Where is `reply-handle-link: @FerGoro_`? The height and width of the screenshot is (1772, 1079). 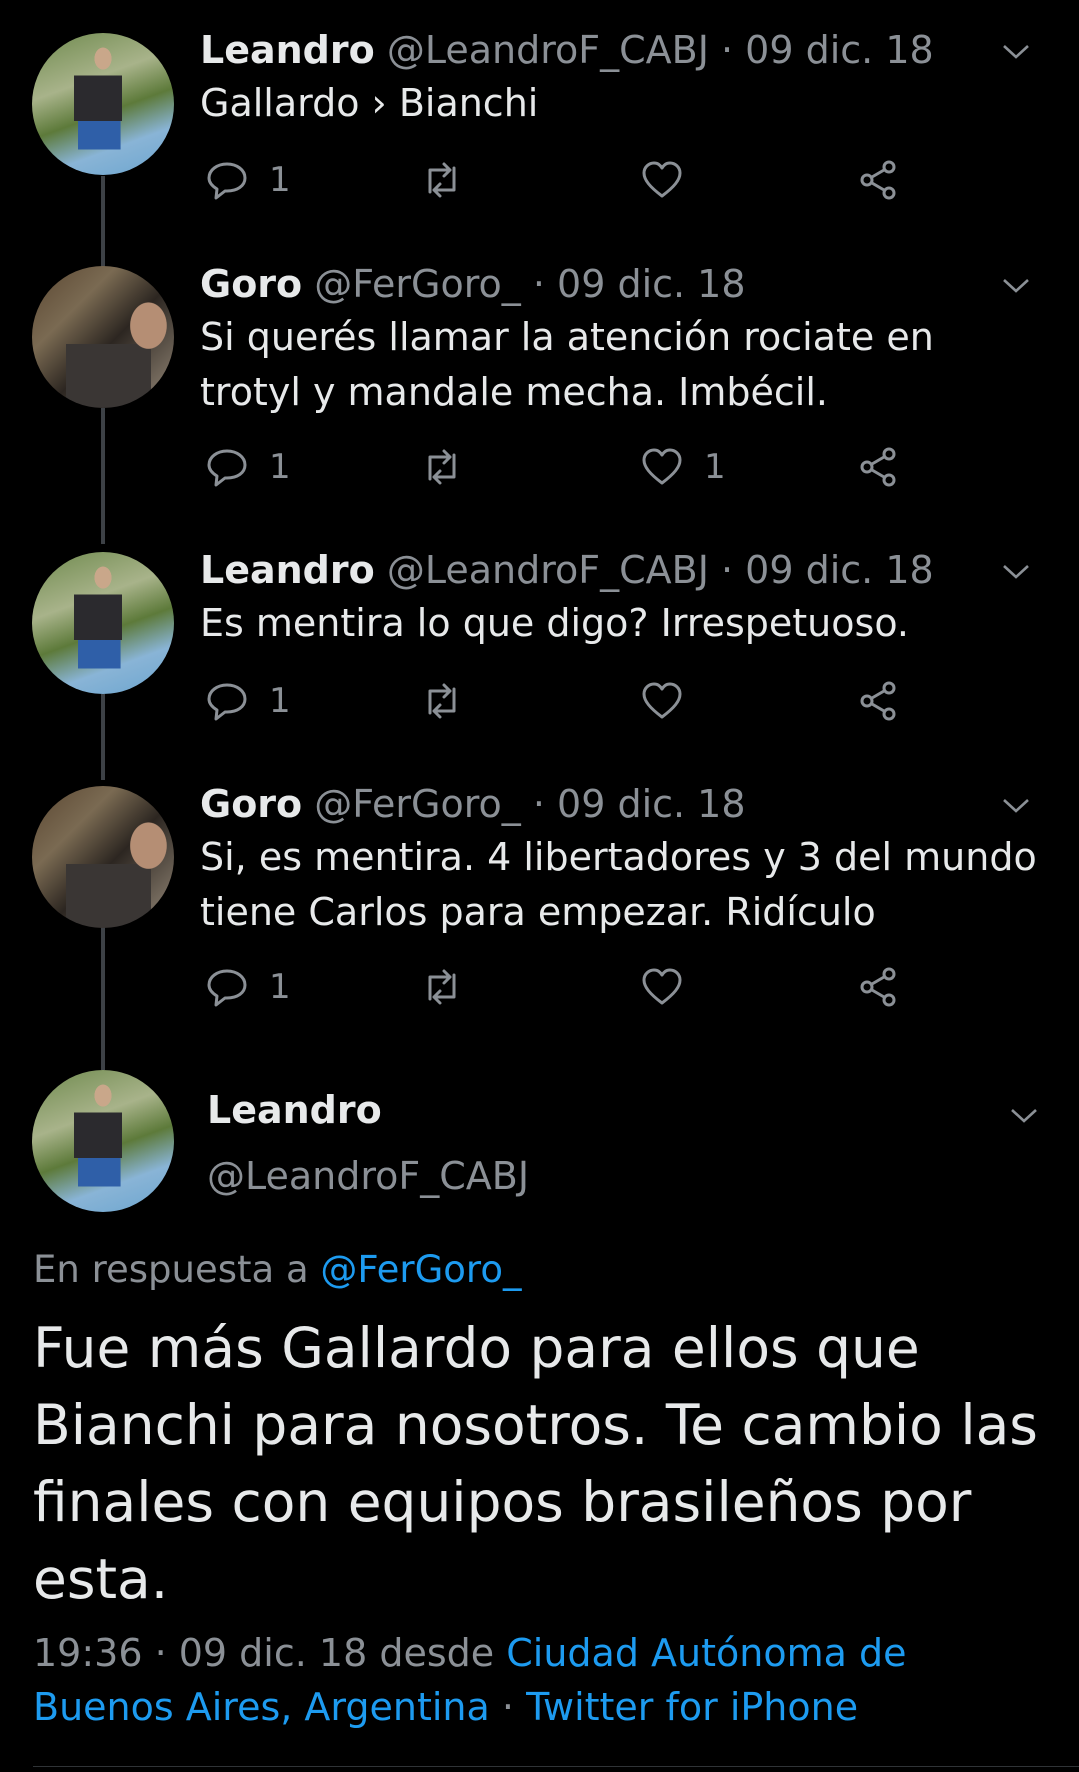 reply-handle-link: @FerGoro_ is located at coordinates (420, 1269).